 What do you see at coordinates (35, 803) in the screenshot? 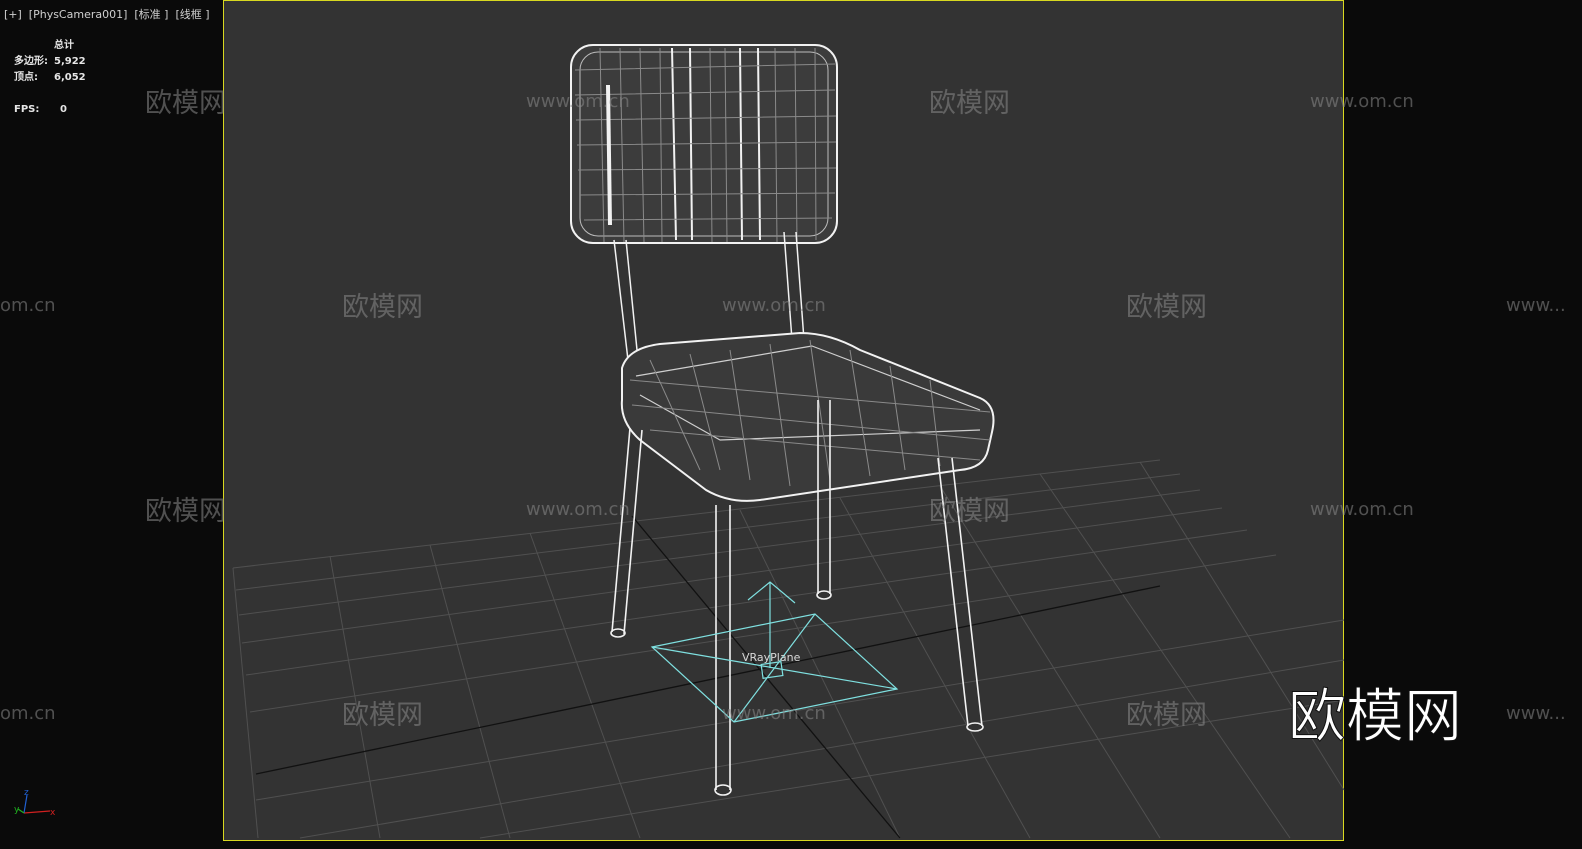
I see `axis-gizmo: x y z` at bounding box center [35, 803].